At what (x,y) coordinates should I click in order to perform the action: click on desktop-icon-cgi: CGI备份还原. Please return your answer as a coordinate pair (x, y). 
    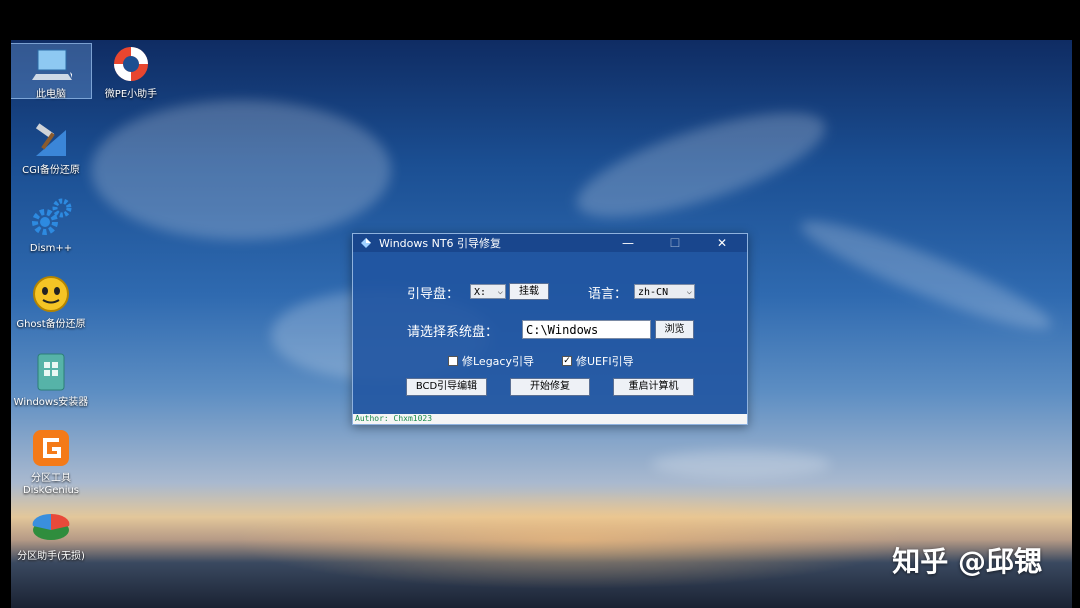
    Looking at the image, I should click on (51, 148).